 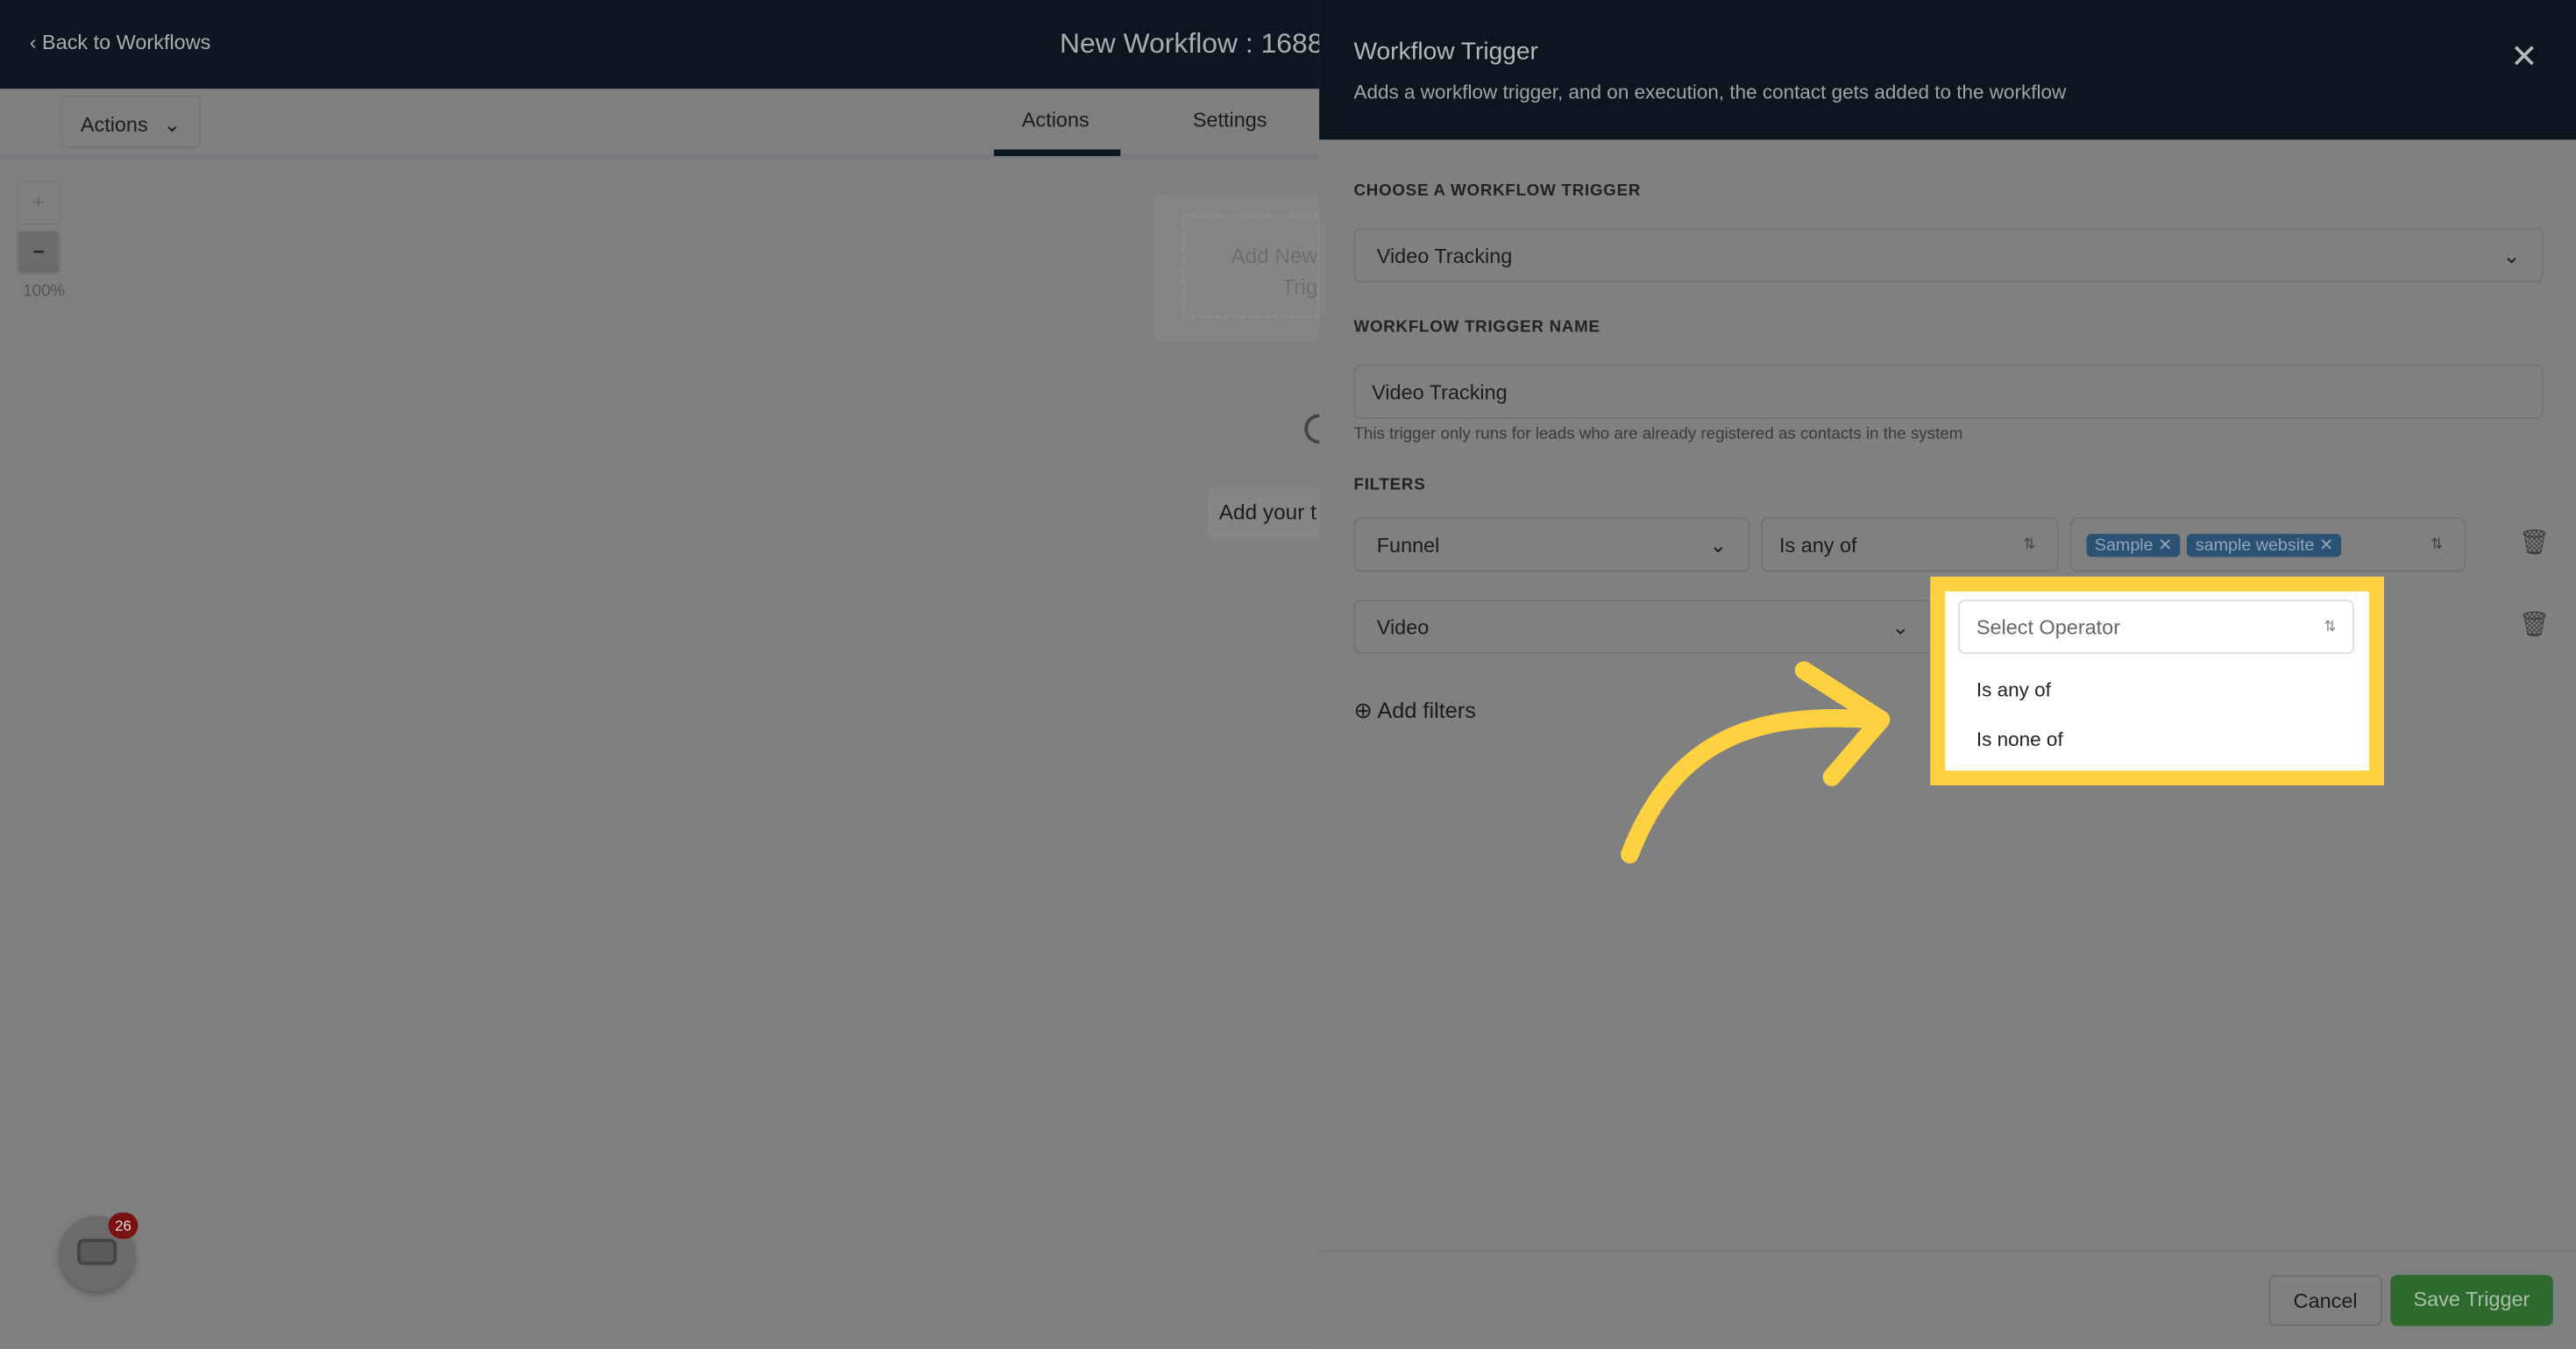 What do you see at coordinates (44, 292) in the screenshot?
I see `zoom-level: 100%` at bounding box center [44, 292].